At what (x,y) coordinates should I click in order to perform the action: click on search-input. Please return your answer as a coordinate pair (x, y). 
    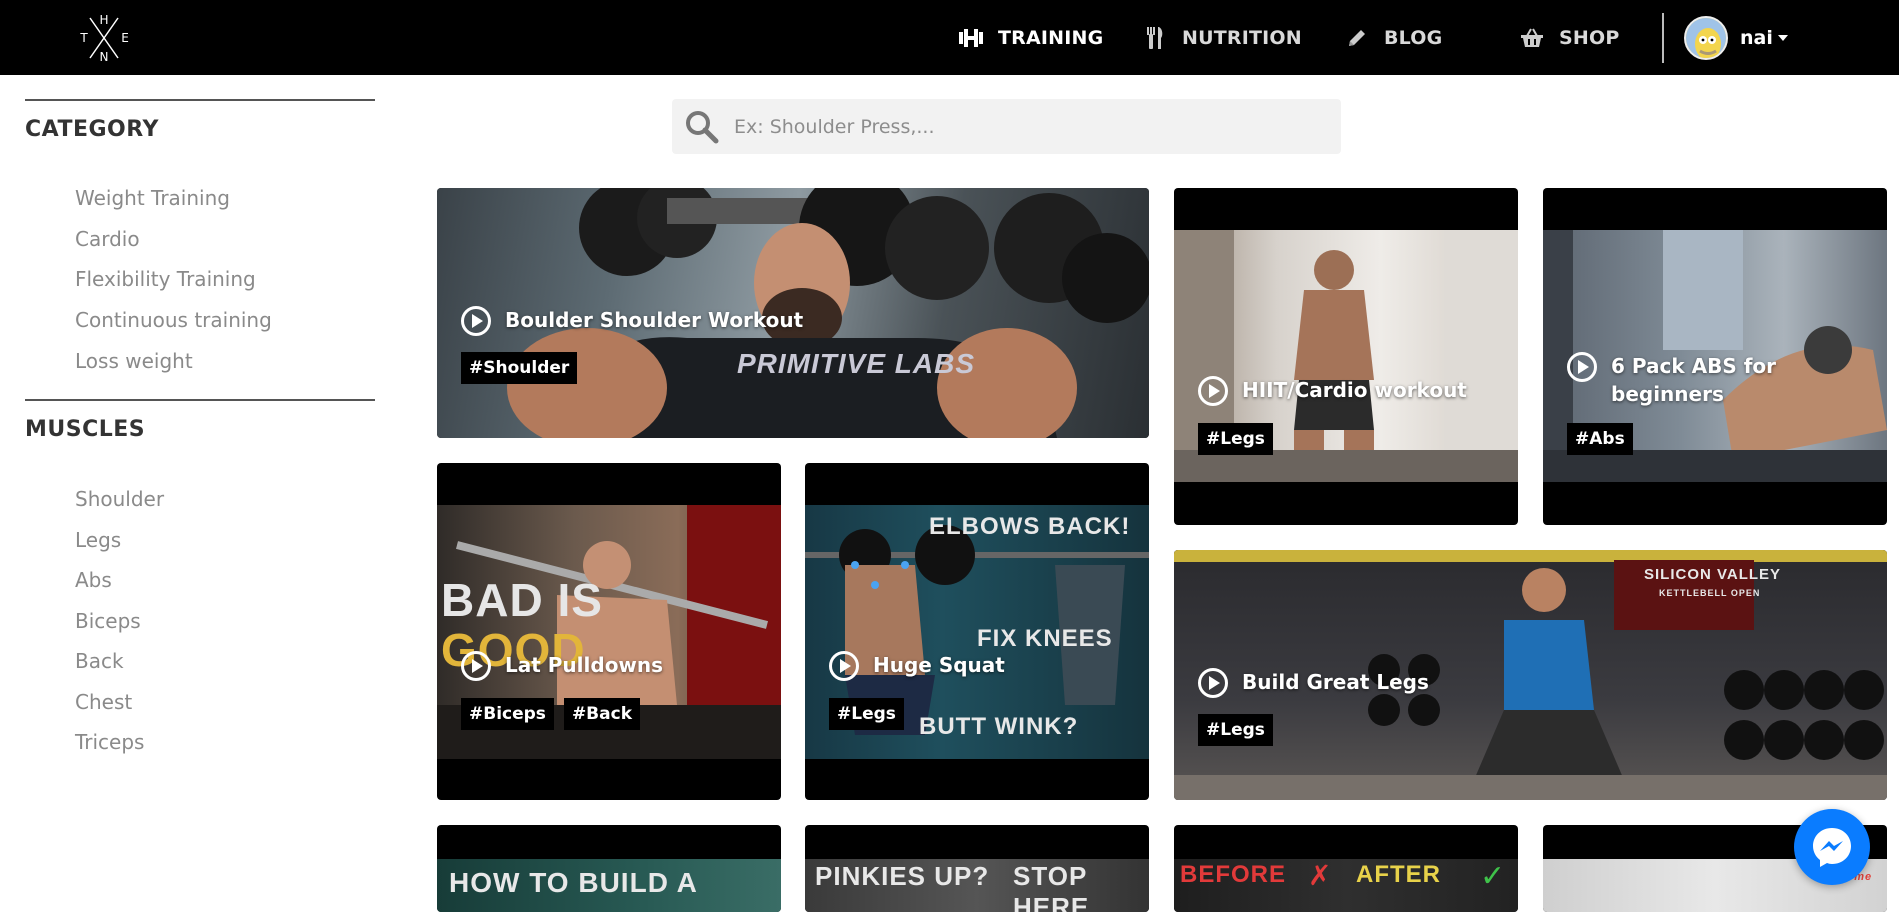
    Looking at the image, I should click on (1014, 126).